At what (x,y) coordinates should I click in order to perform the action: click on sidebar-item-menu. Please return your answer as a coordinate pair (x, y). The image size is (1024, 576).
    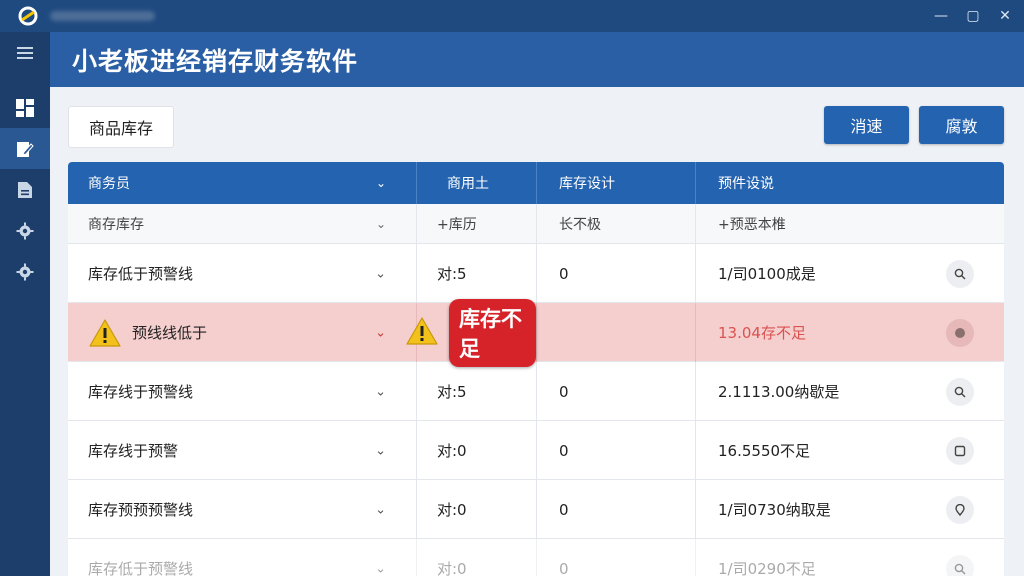
    Looking at the image, I should click on (25, 52).